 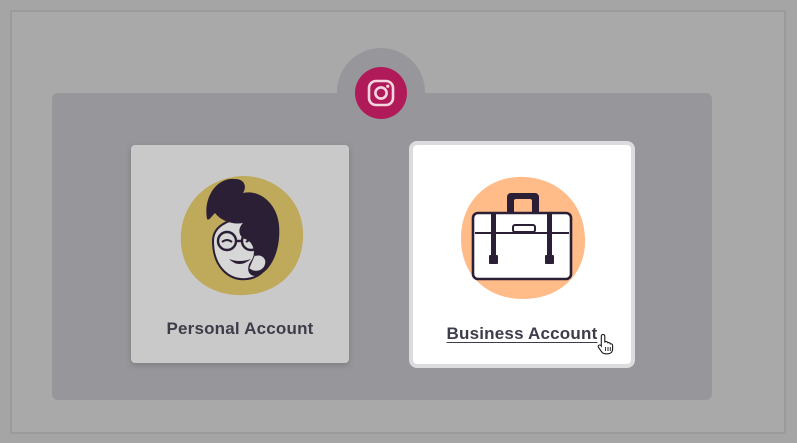 I want to click on briefcase-icon, so click(x=523, y=237).